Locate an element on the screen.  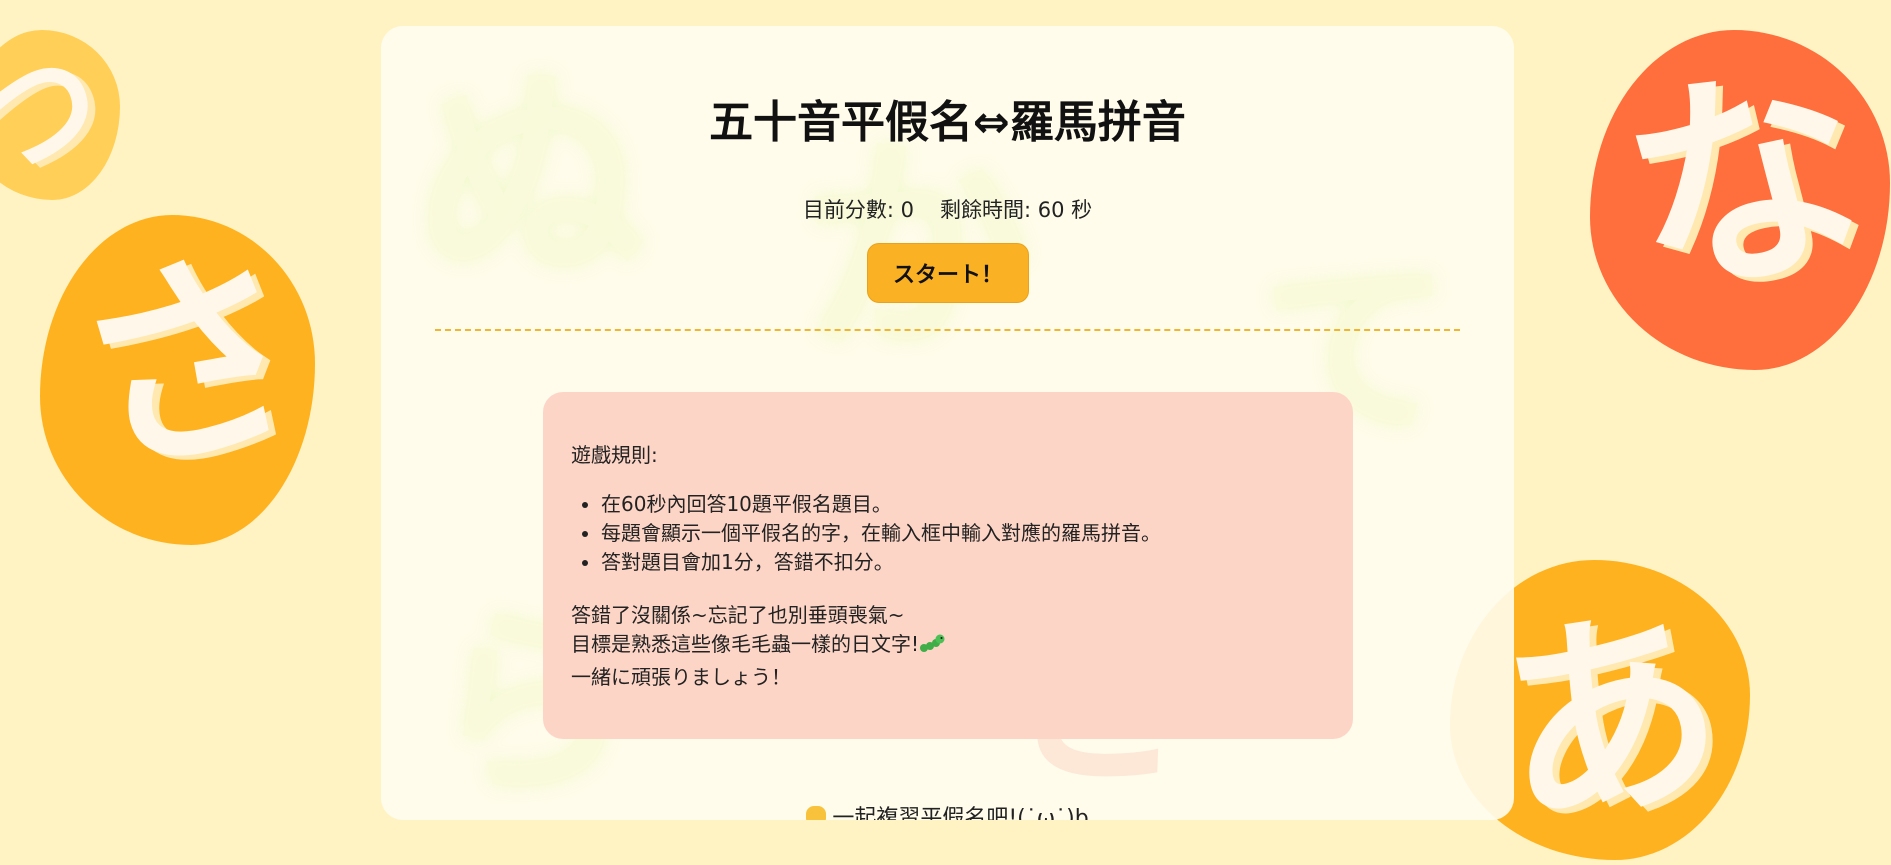
encouragement-line: 答錯了沒關係~忘記了也別垂頭喪氣~ is located at coordinates (738, 615).